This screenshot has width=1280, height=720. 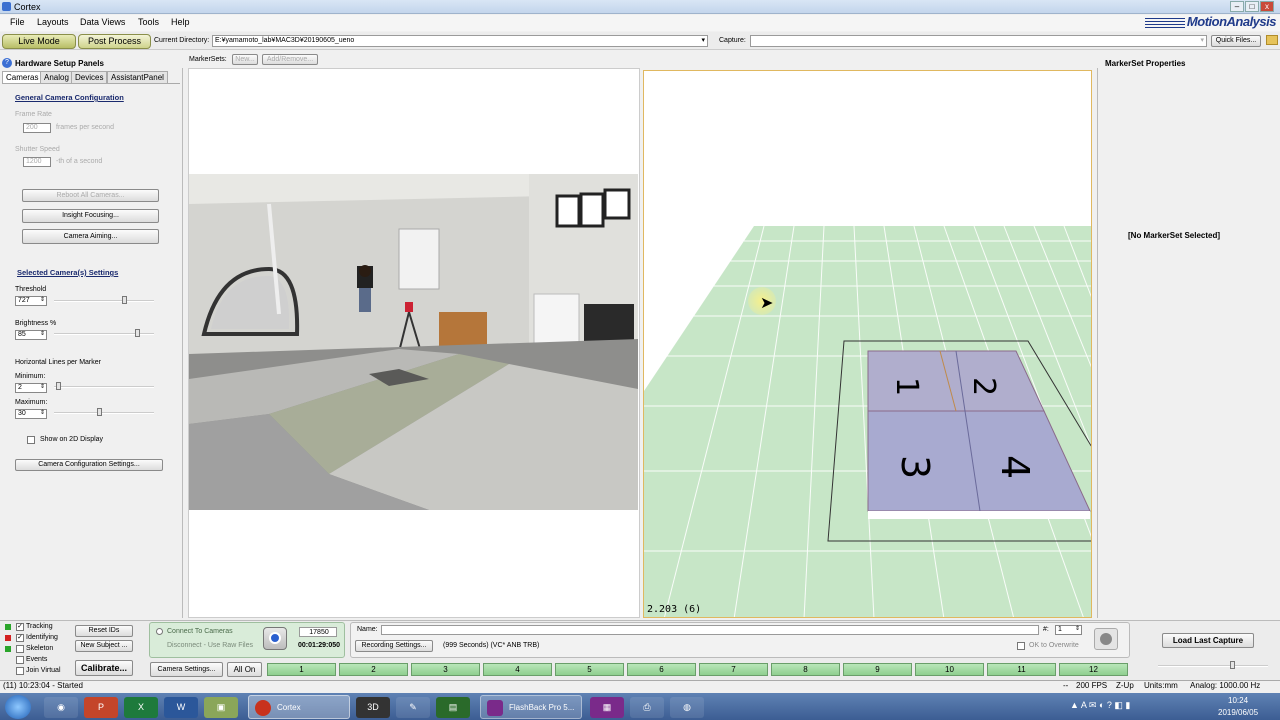 What do you see at coordinates (31, 440) in the screenshot?
I see `show-2d-checkbox` at bounding box center [31, 440].